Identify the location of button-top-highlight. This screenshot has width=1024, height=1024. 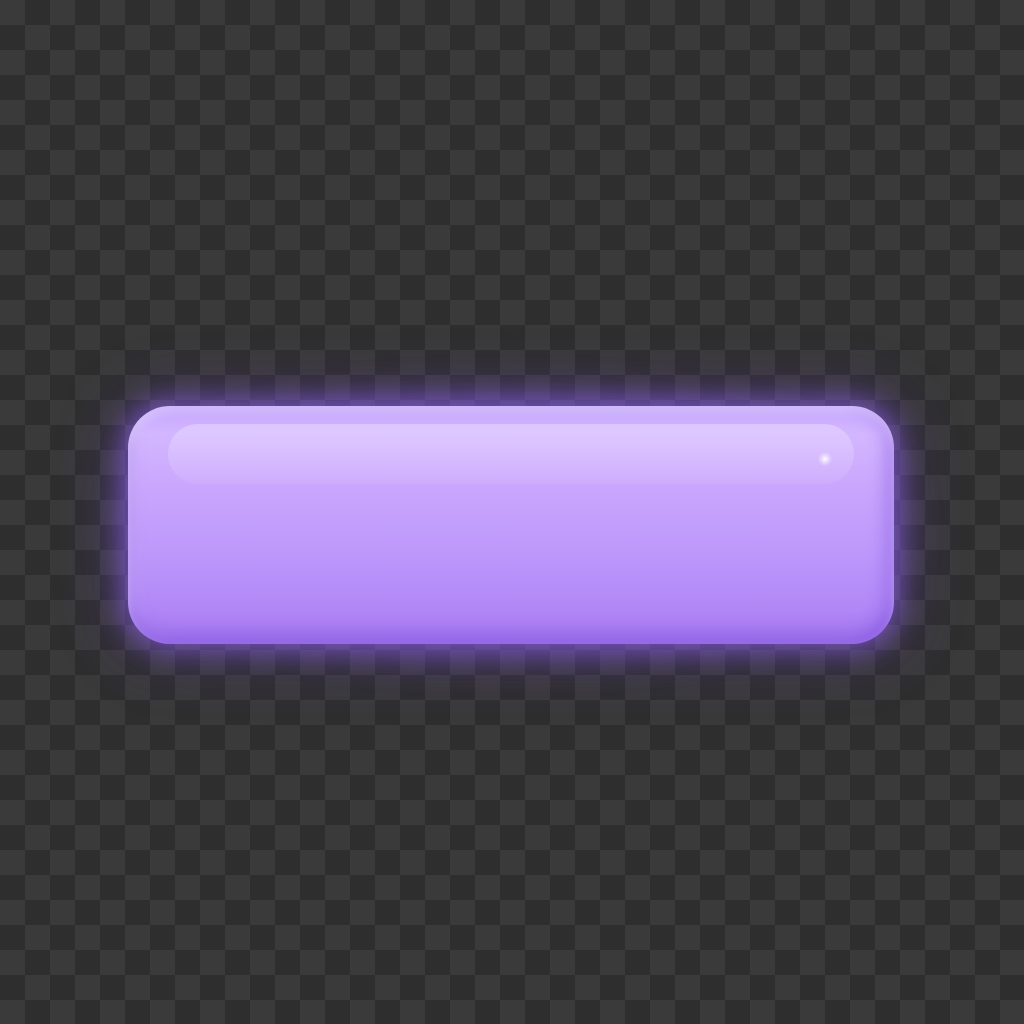
(511, 454).